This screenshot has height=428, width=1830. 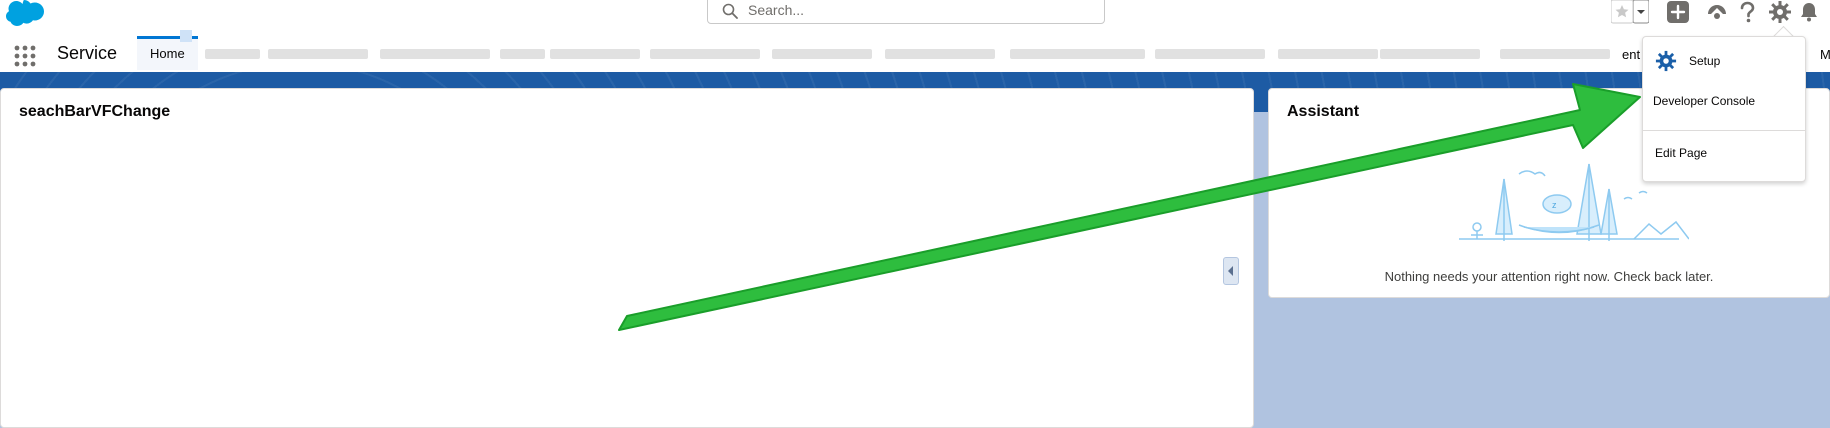 What do you see at coordinates (1631, 54) in the screenshot?
I see `nav-tab-partial: ent` at bounding box center [1631, 54].